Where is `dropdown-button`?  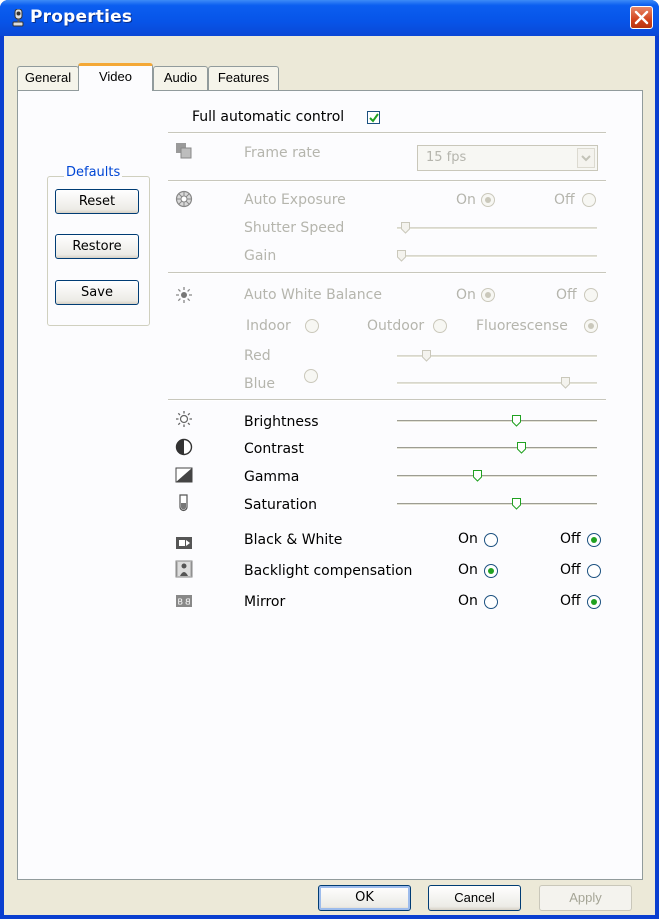 dropdown-button is located at coordinates (586, 158).